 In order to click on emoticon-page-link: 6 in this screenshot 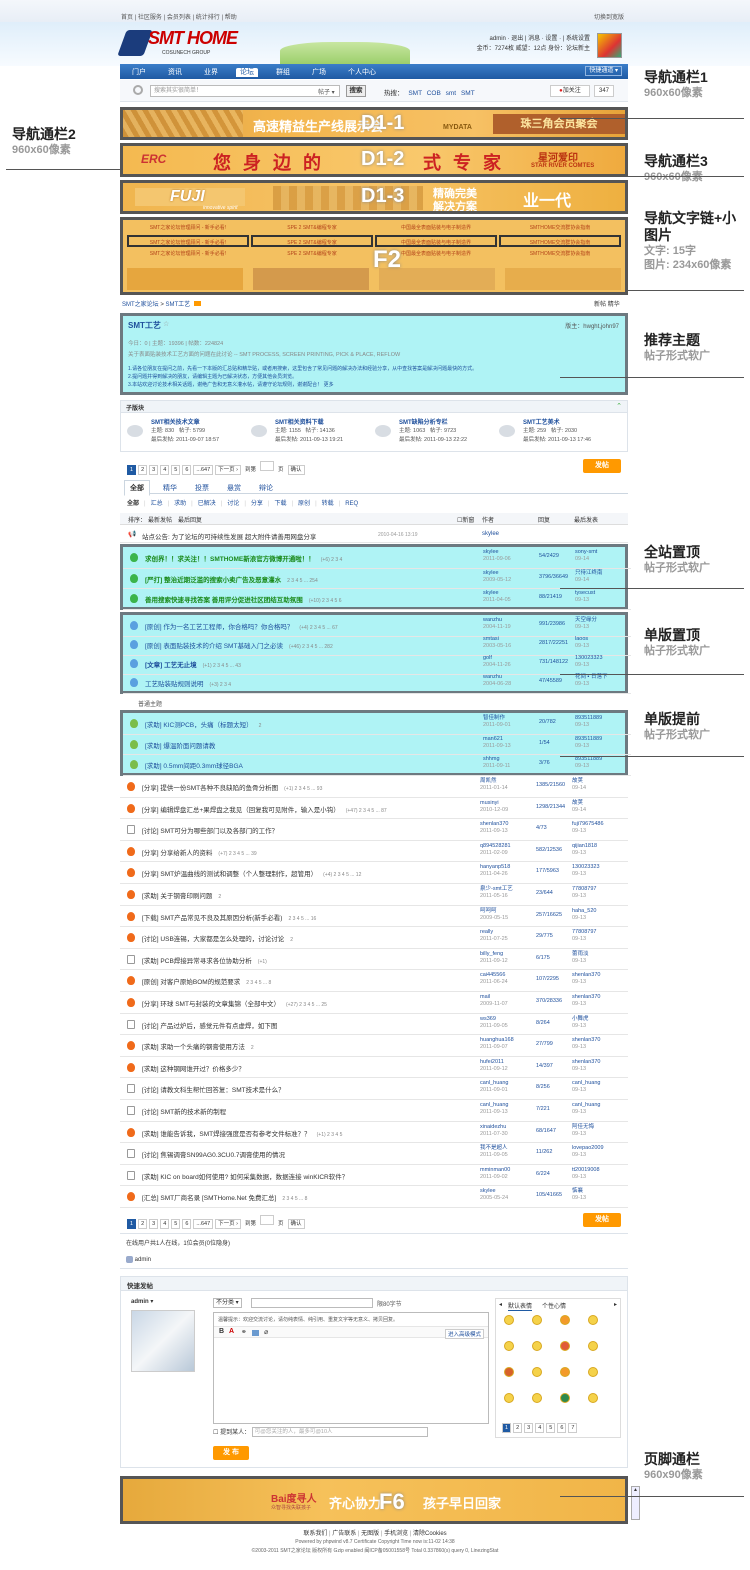, I will do `click(562, 1428)`.